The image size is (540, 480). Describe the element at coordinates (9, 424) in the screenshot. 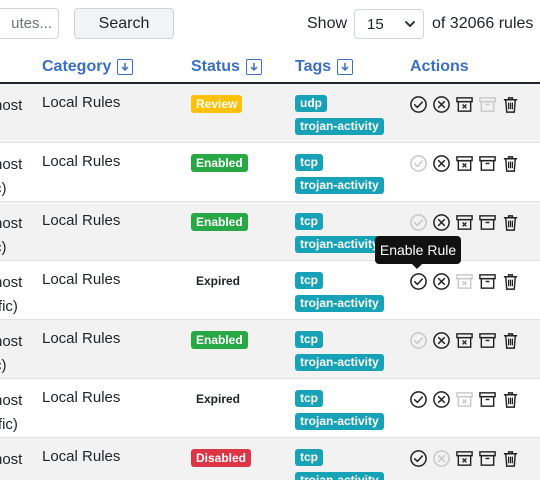

I see `rule-description-line2: ffic)` at that location.